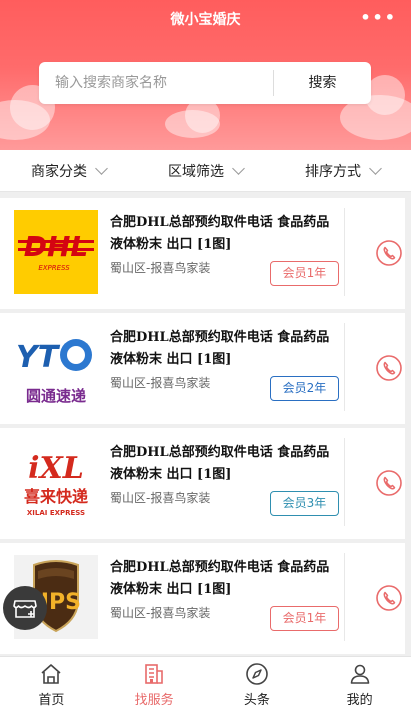 The width and height of the screenshot is (411, 708). Describe the element at coordinates (51, 674) in the screenshot. I see `home-icon` at that location.